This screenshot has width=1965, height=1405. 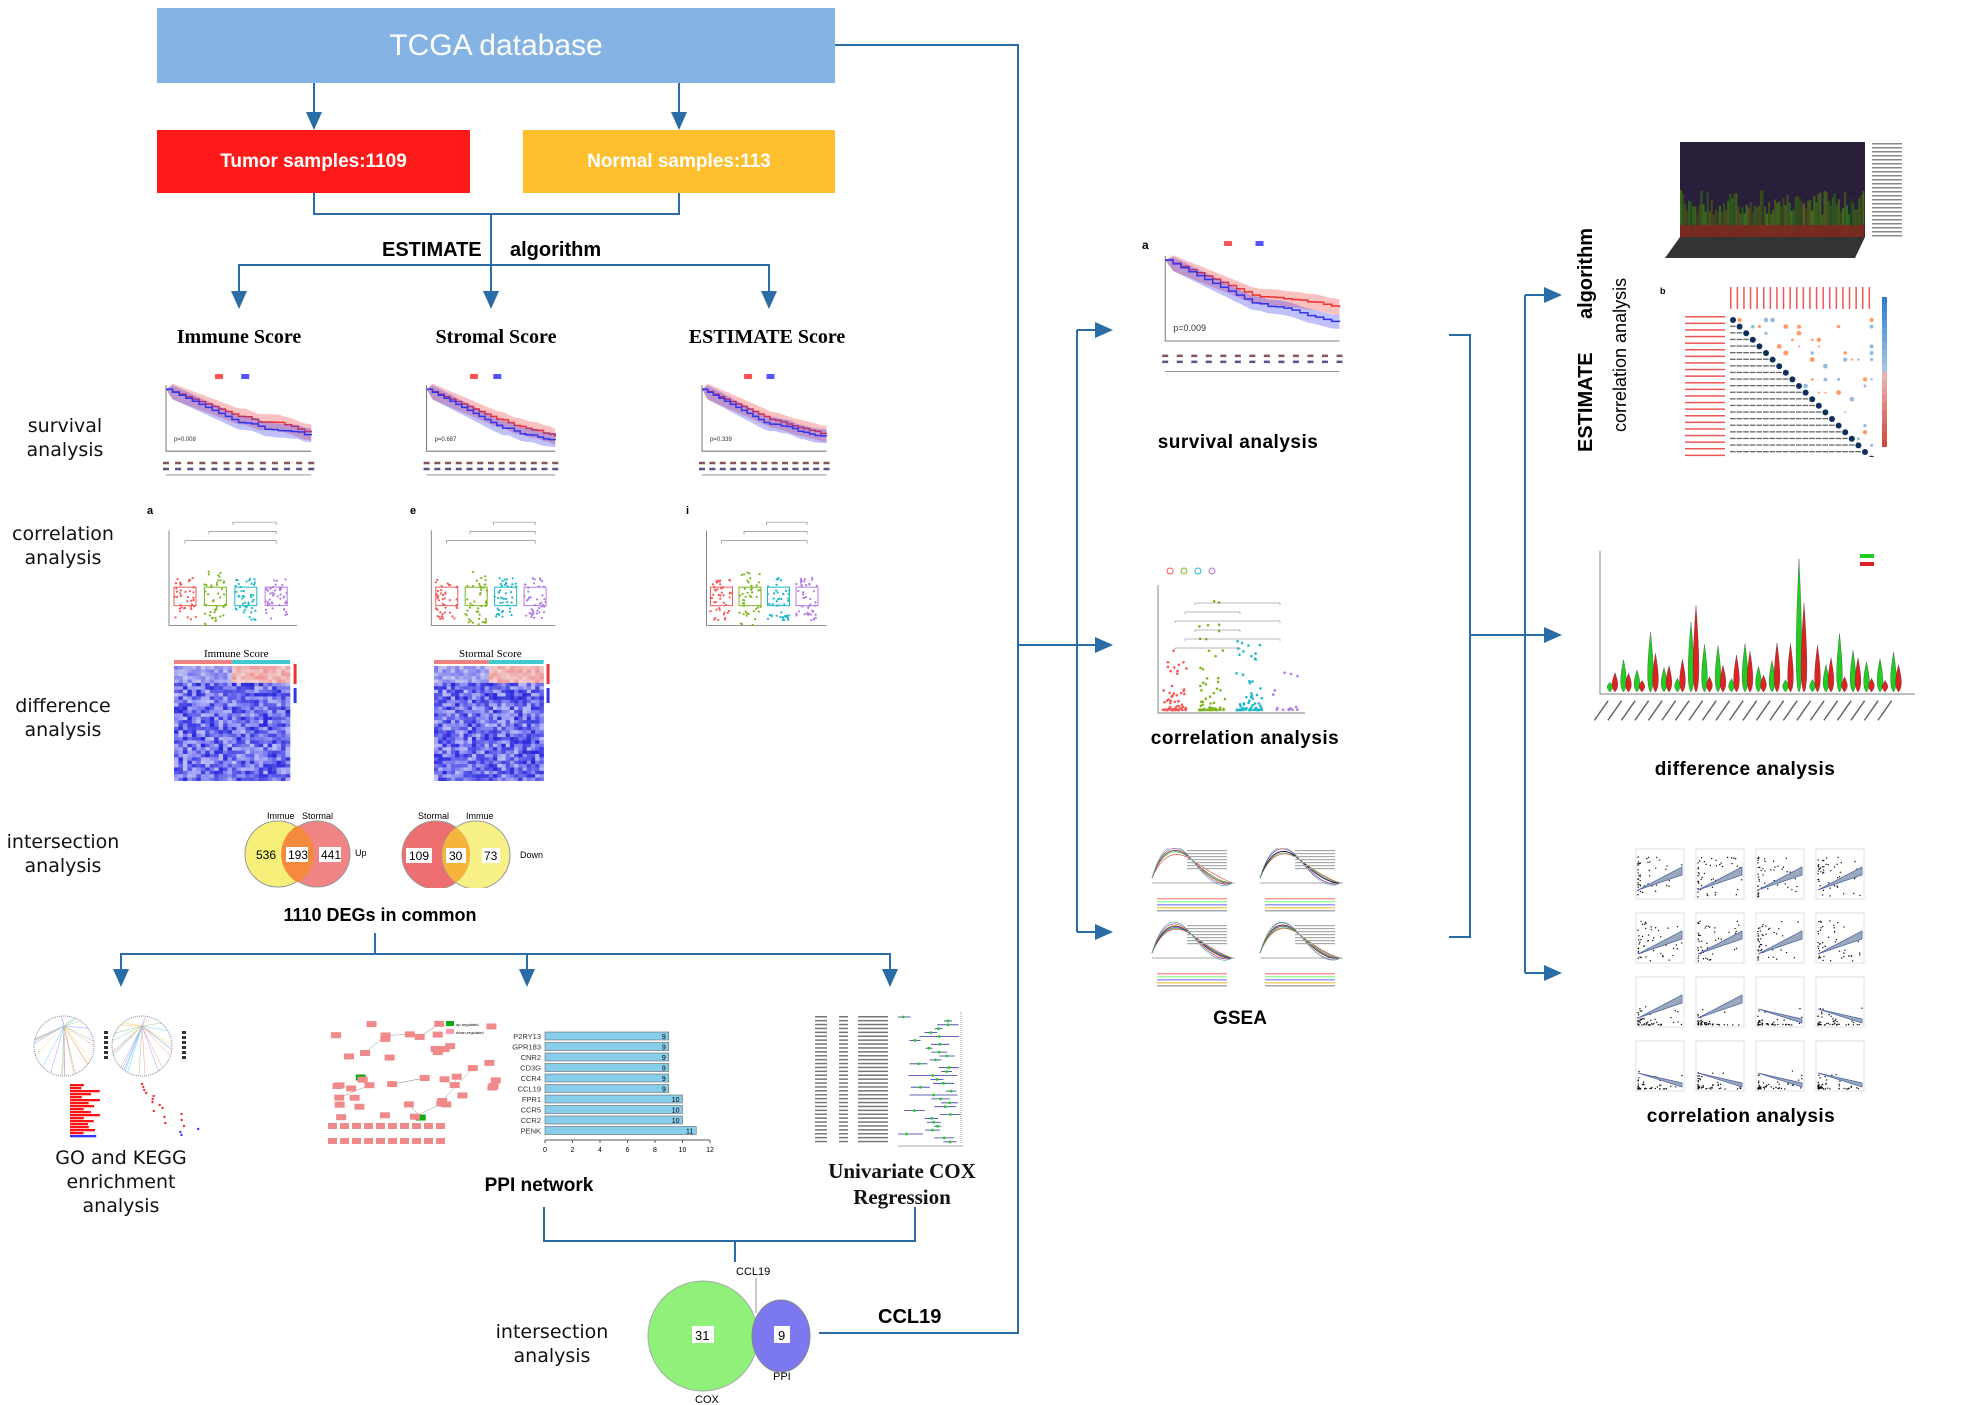 I want to click on corr-circle, so click(x=1852, y=399).